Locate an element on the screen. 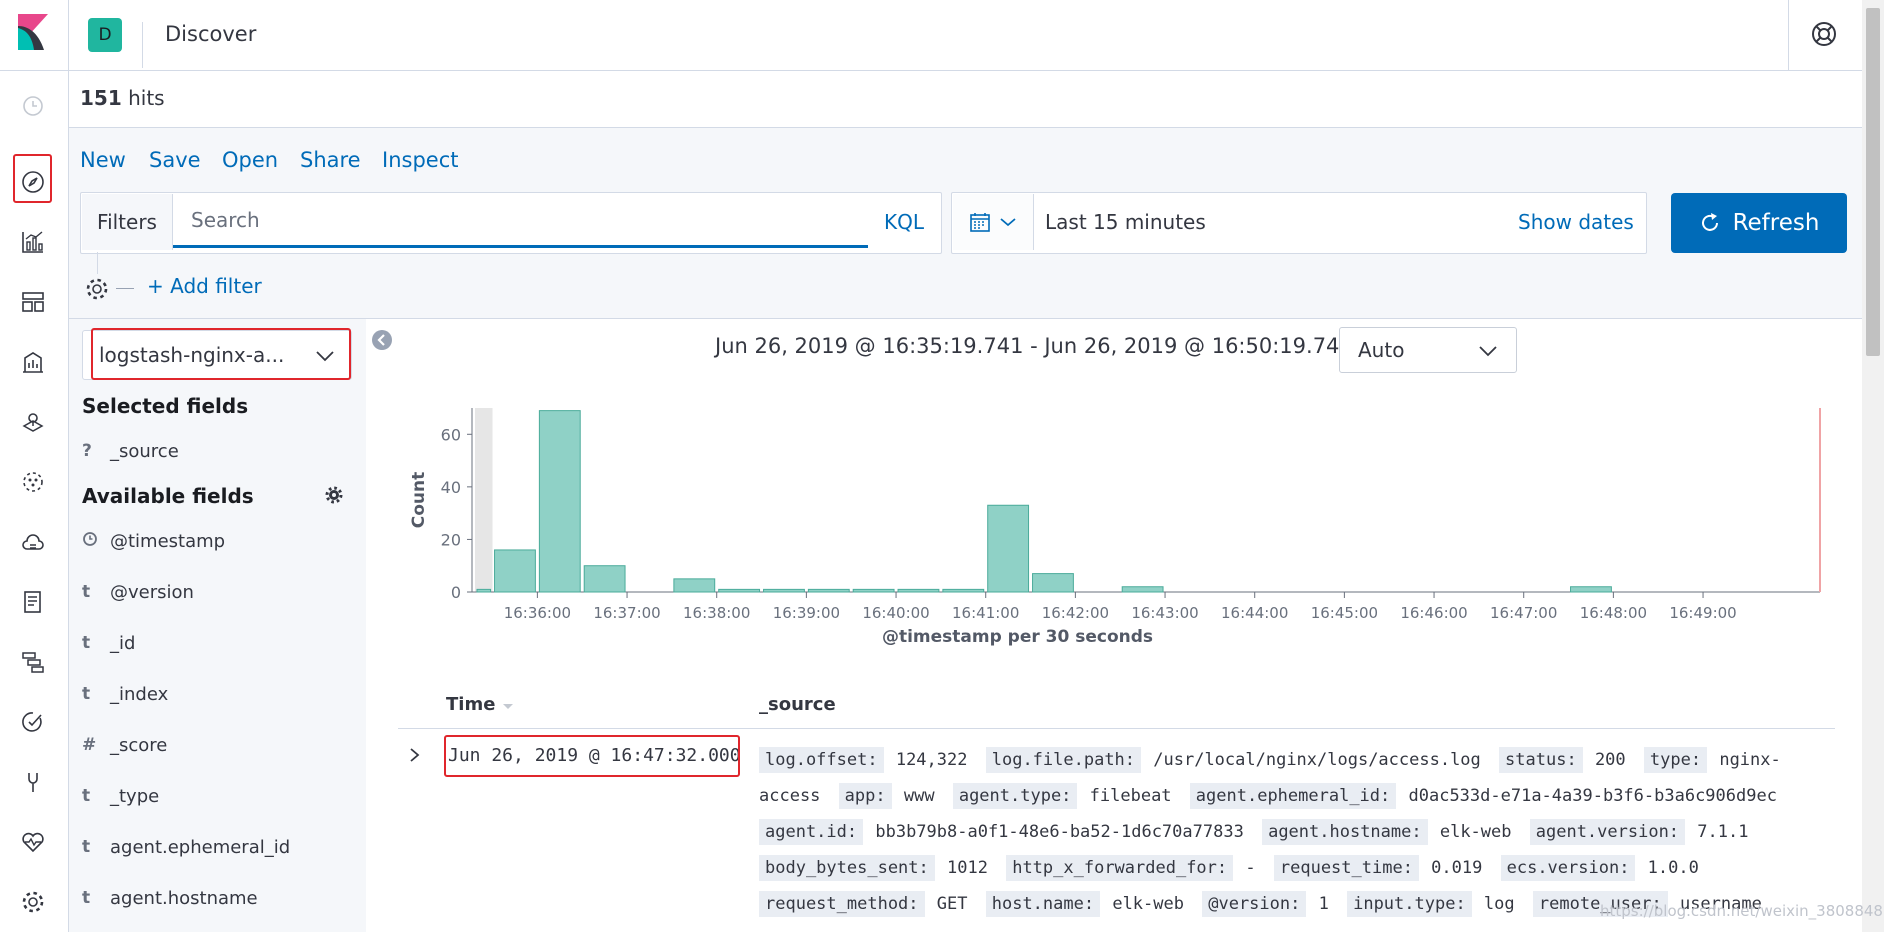 This screenshot has height=932, width=1884. page-title: Discover is located at coordinates (211, 34).